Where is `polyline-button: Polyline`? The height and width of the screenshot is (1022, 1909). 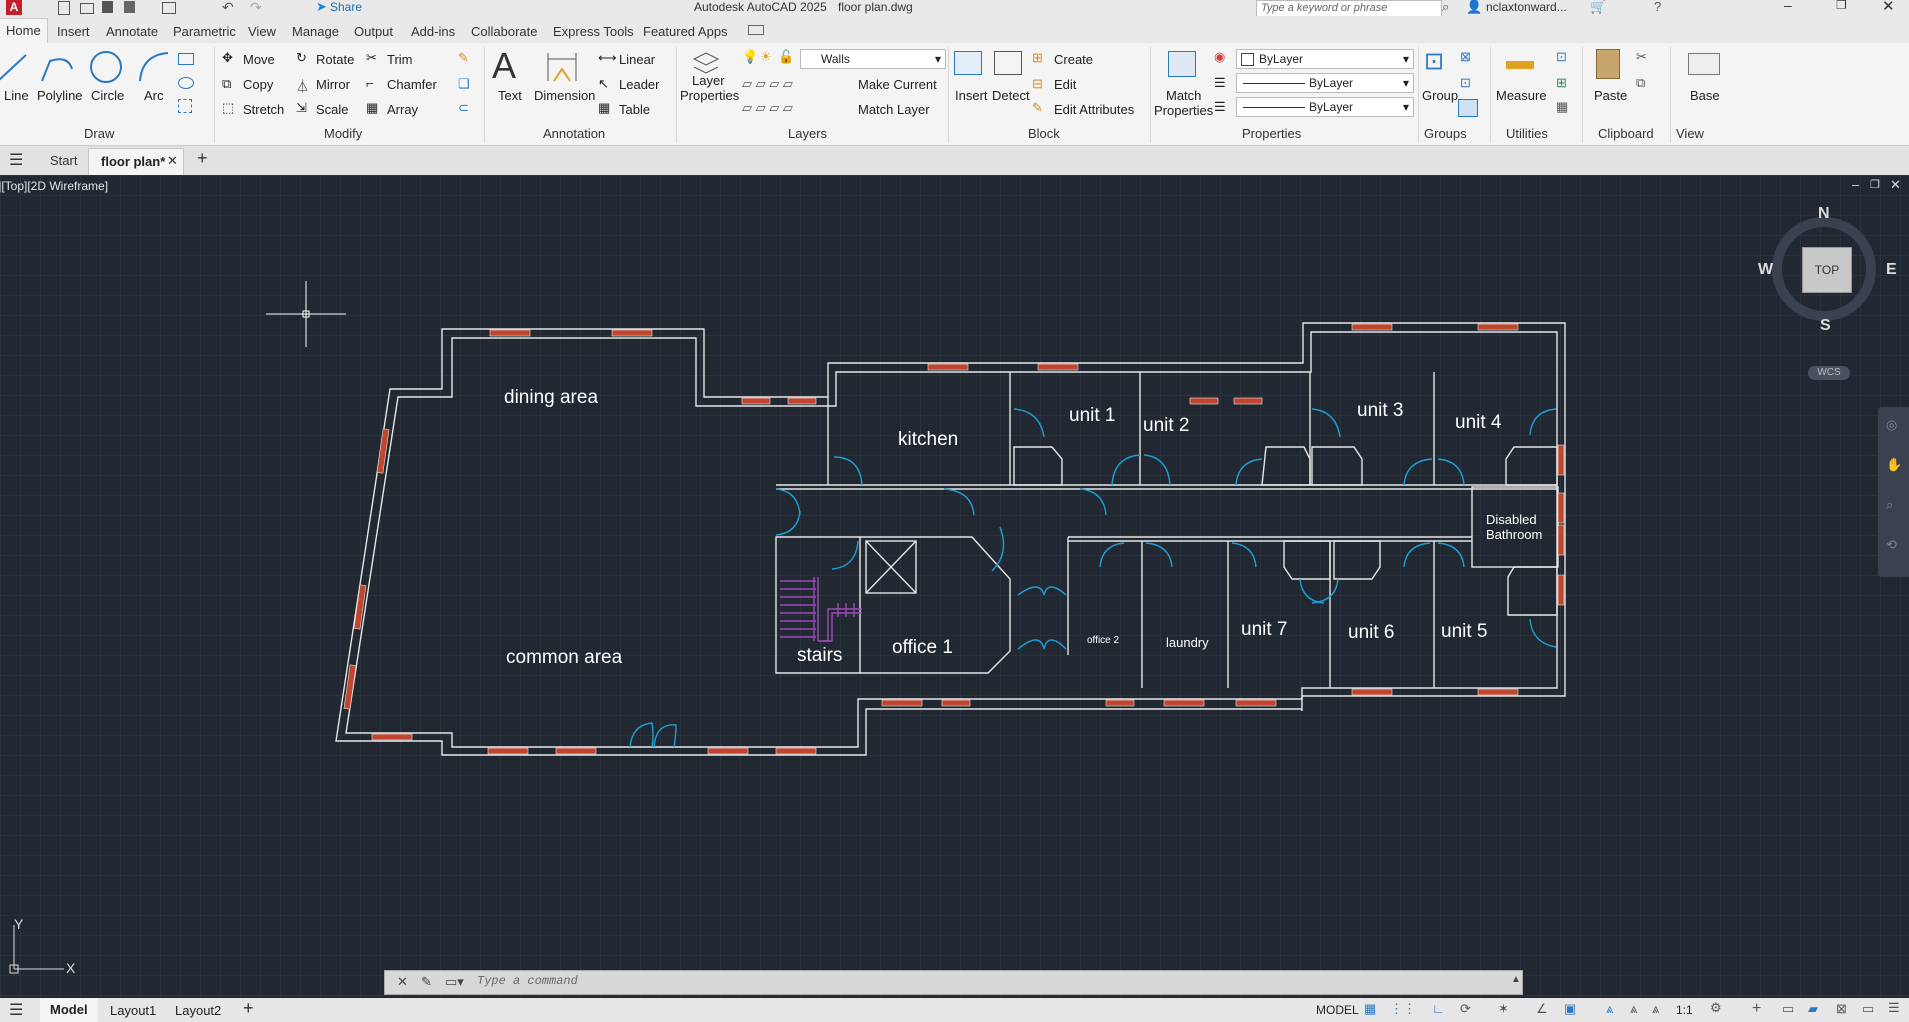
polyline-button: Polyline is located at coordinates (60, 95).